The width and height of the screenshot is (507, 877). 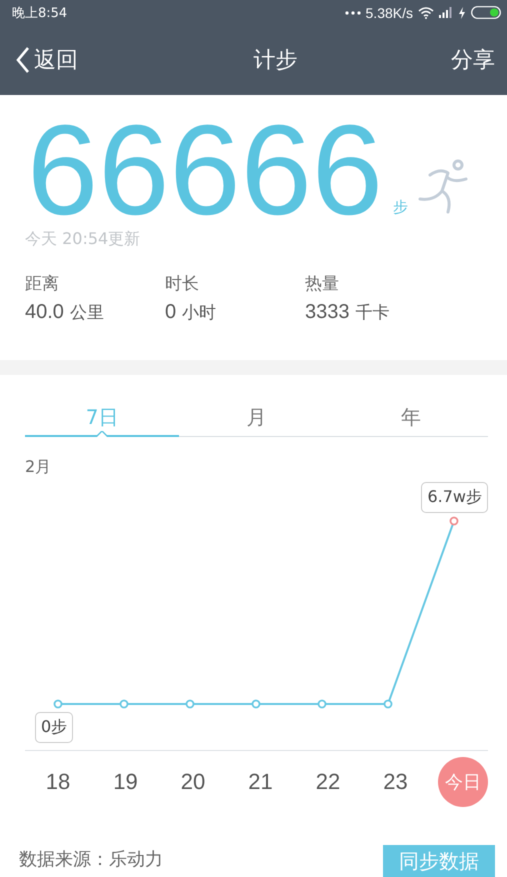 I want to click on value-tooltip: 0步, so click(x=54, y=727).